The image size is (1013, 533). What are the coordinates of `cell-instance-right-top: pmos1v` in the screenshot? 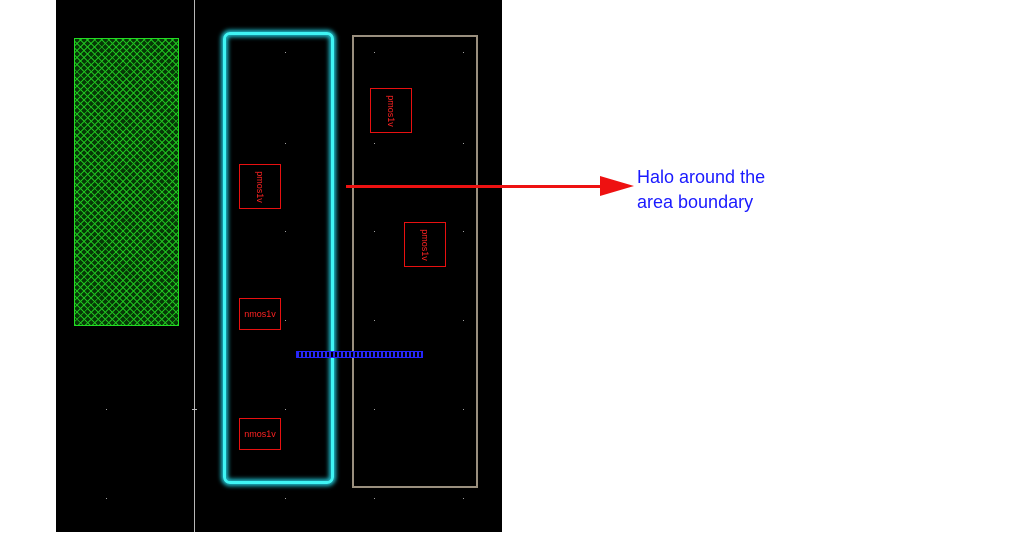 It's located at (391, 110).